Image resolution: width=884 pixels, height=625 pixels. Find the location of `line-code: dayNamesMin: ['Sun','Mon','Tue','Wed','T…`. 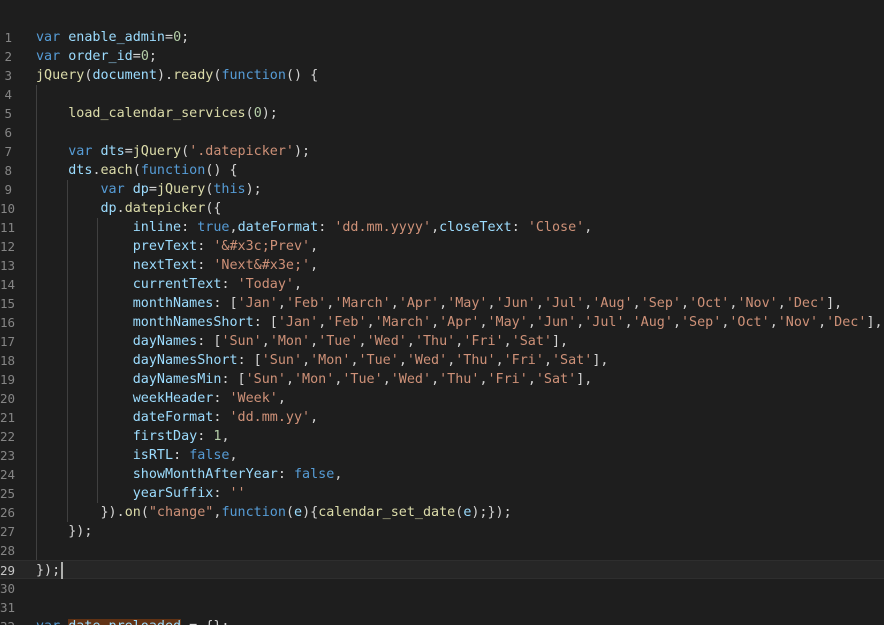

line-code: dayNamesMin: ['Sun','Mon','Tue','Wed','T… is located at coordinates (314, 379).